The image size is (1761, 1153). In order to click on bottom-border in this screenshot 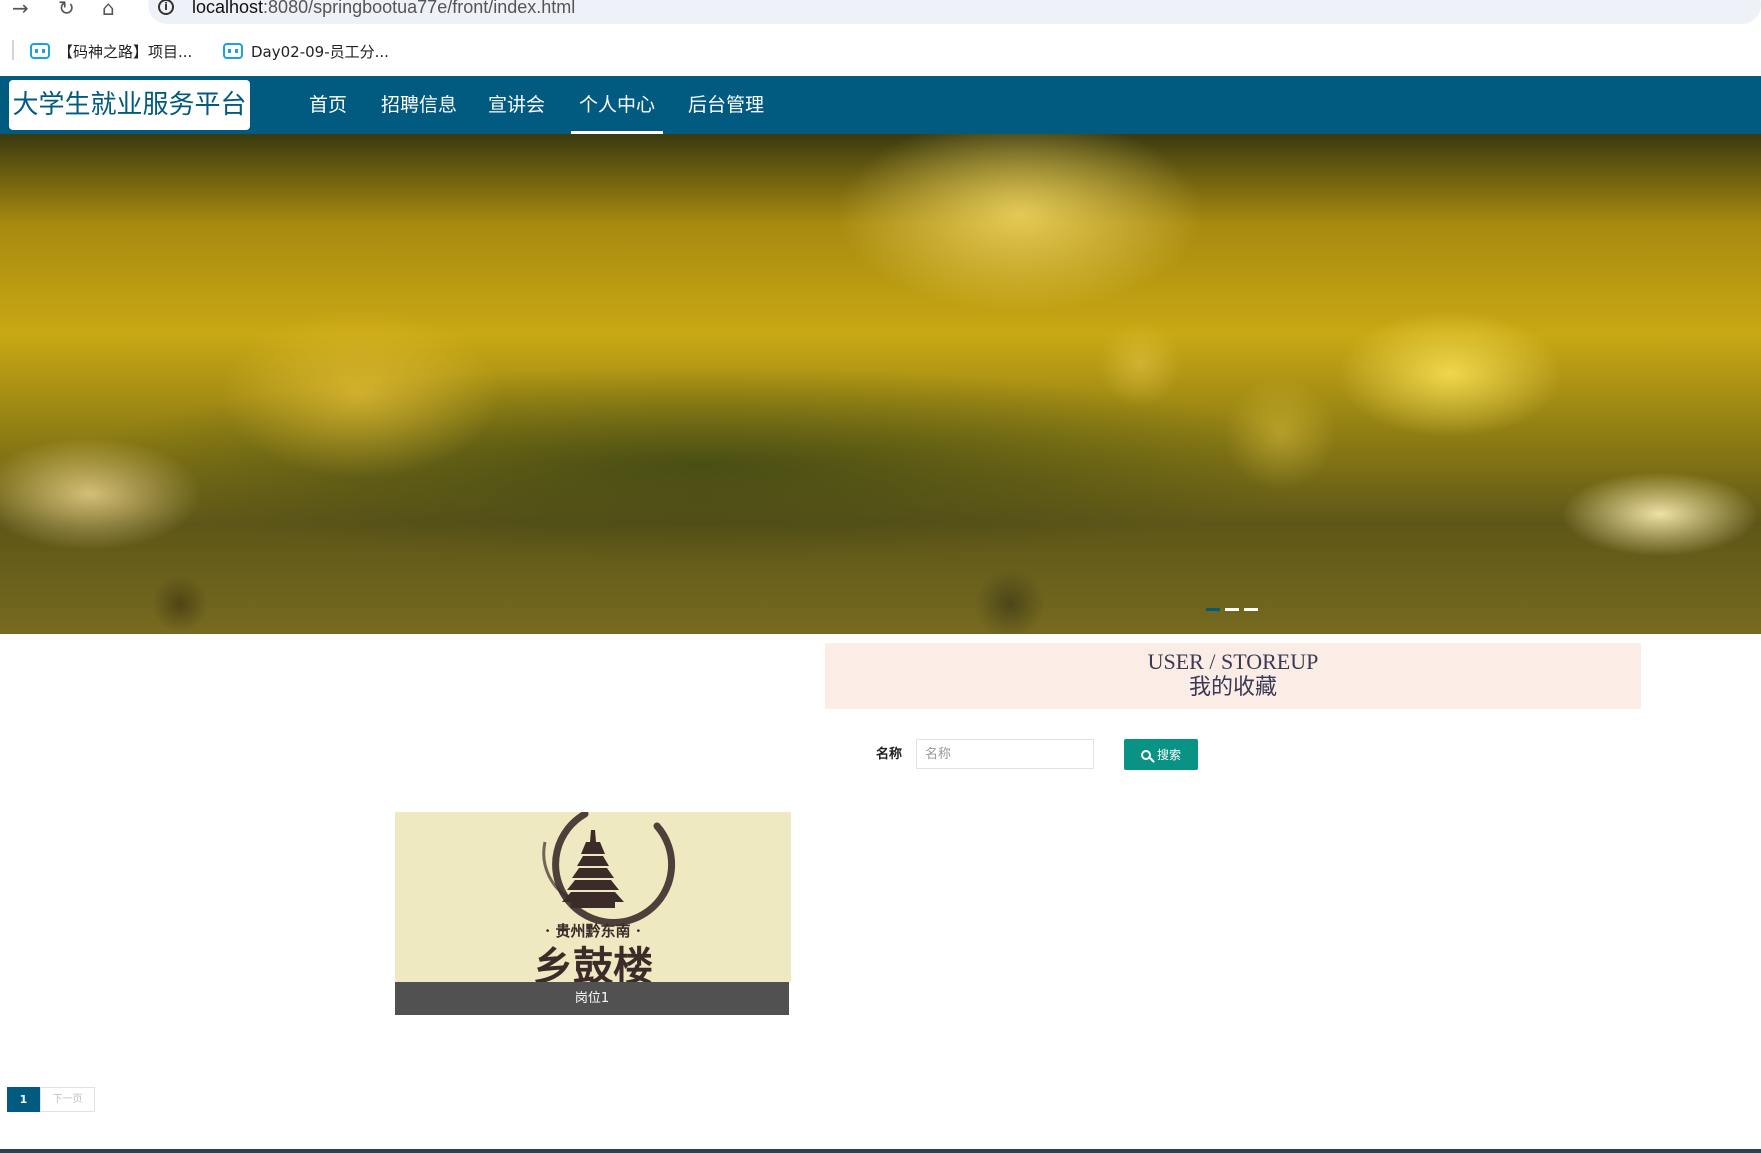, I will do `click(880, 1151)`.